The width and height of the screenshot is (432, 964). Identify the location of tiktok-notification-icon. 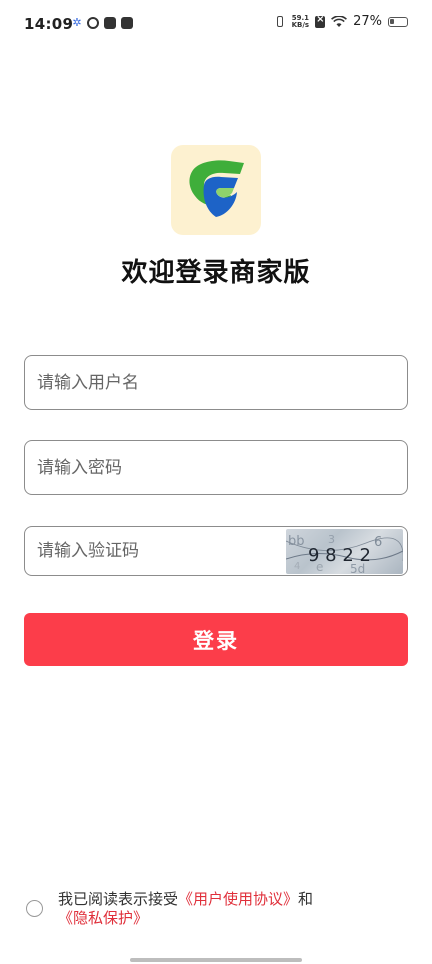
(110, 23).